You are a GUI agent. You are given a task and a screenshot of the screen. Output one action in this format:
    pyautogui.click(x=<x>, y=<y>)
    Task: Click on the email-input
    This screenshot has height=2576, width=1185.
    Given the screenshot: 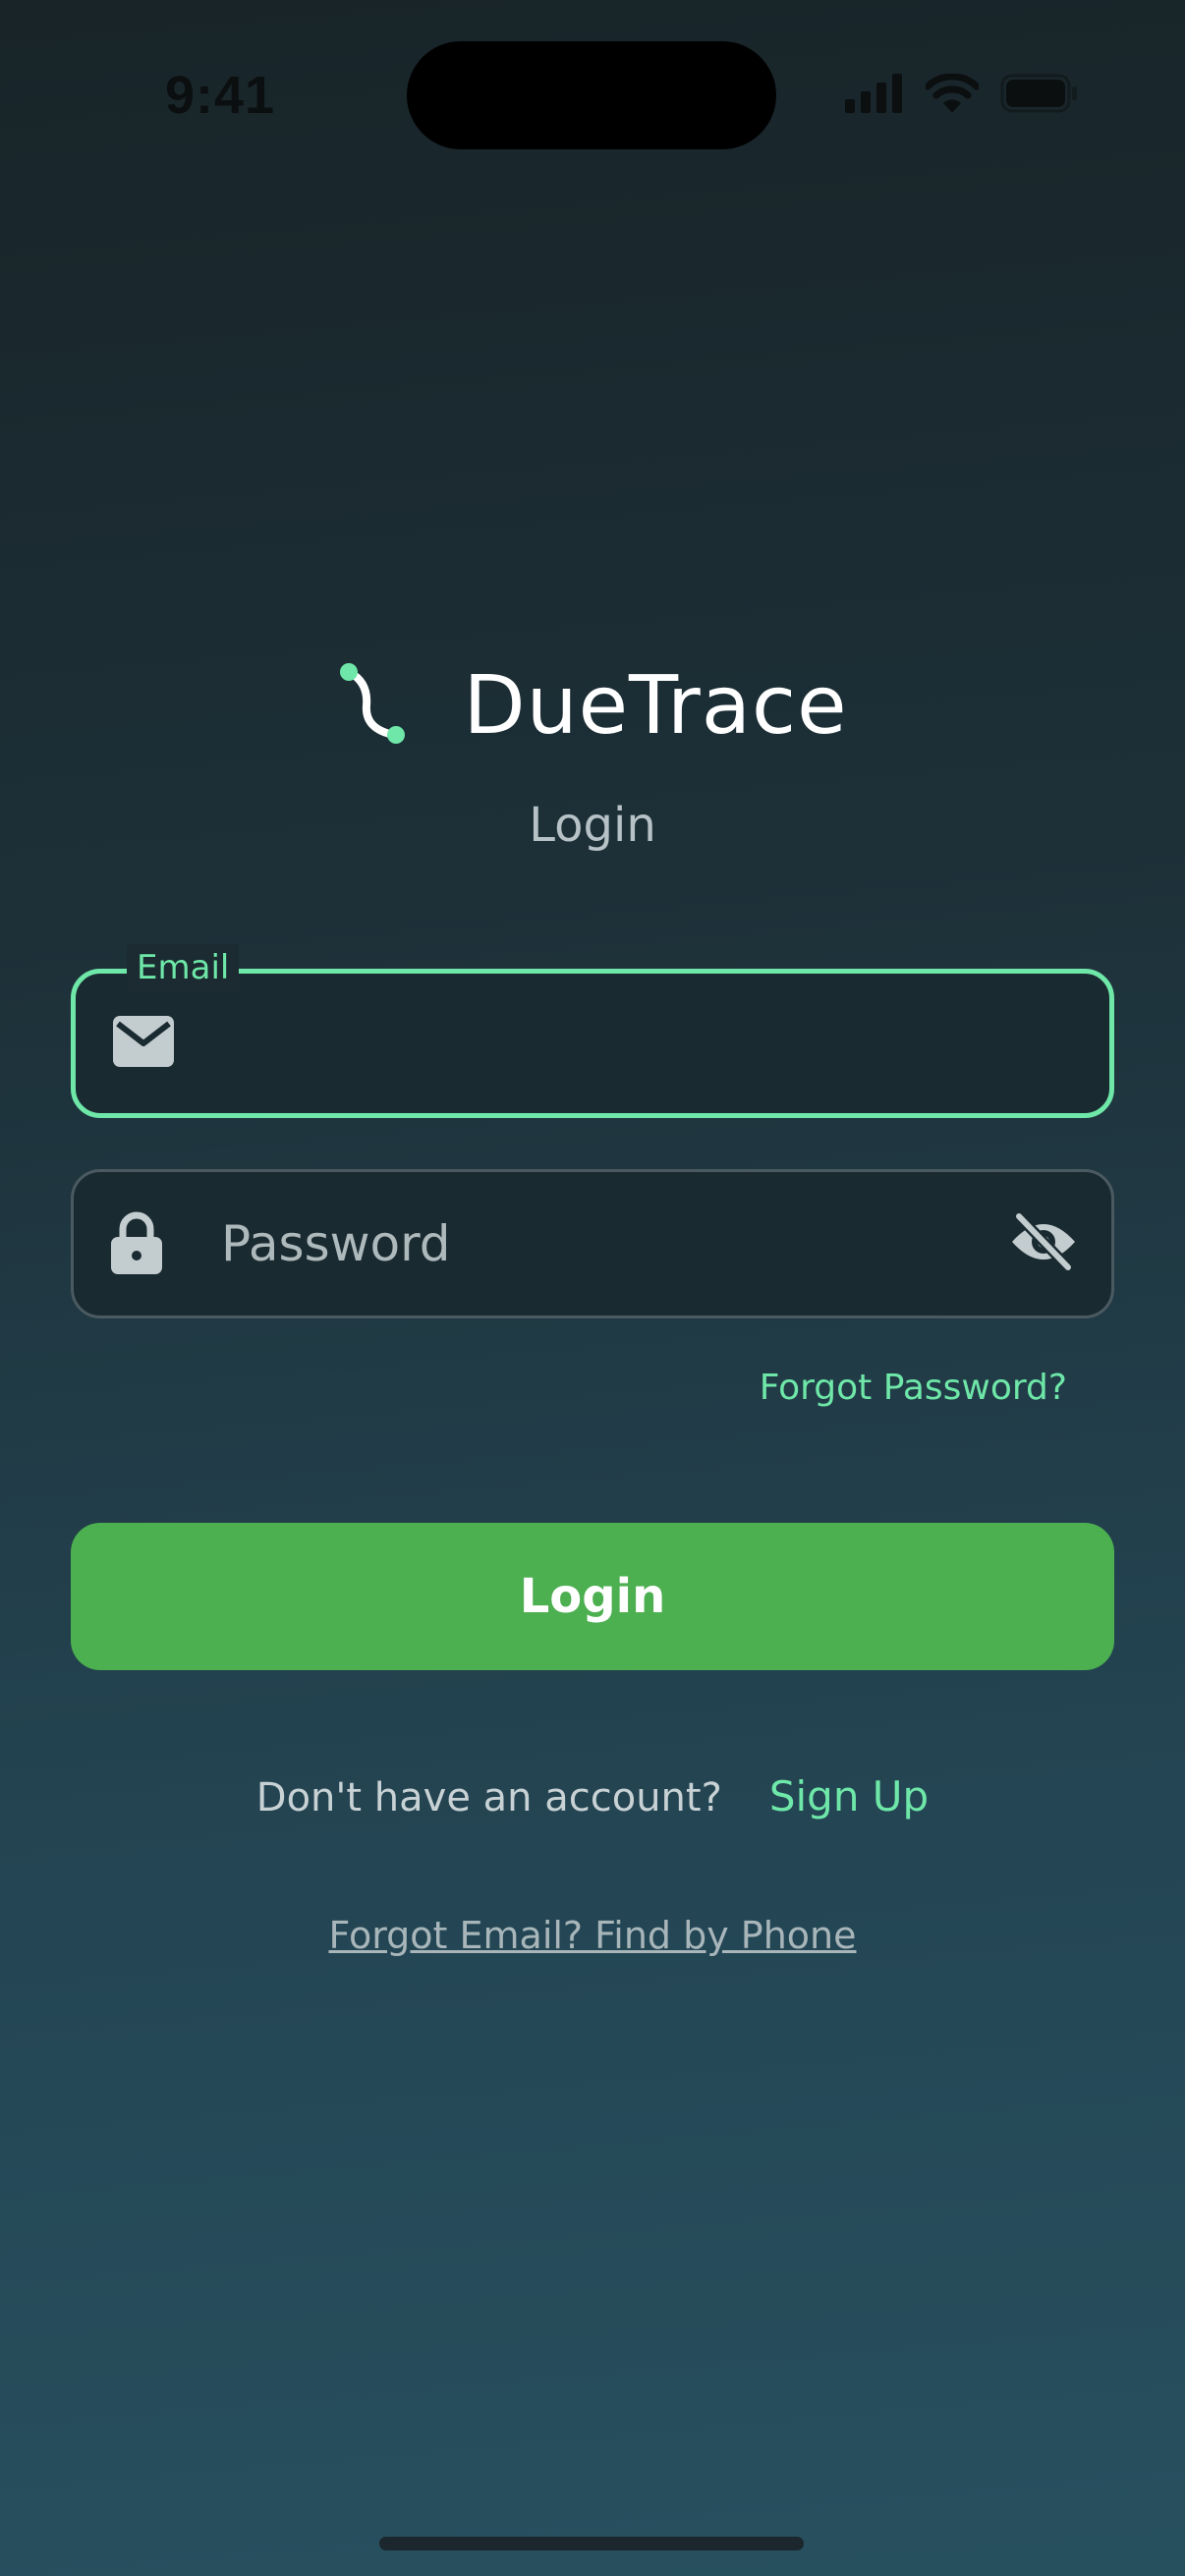 What is the action you would take?
    pyautogui.click(x=602, y=1043)
    